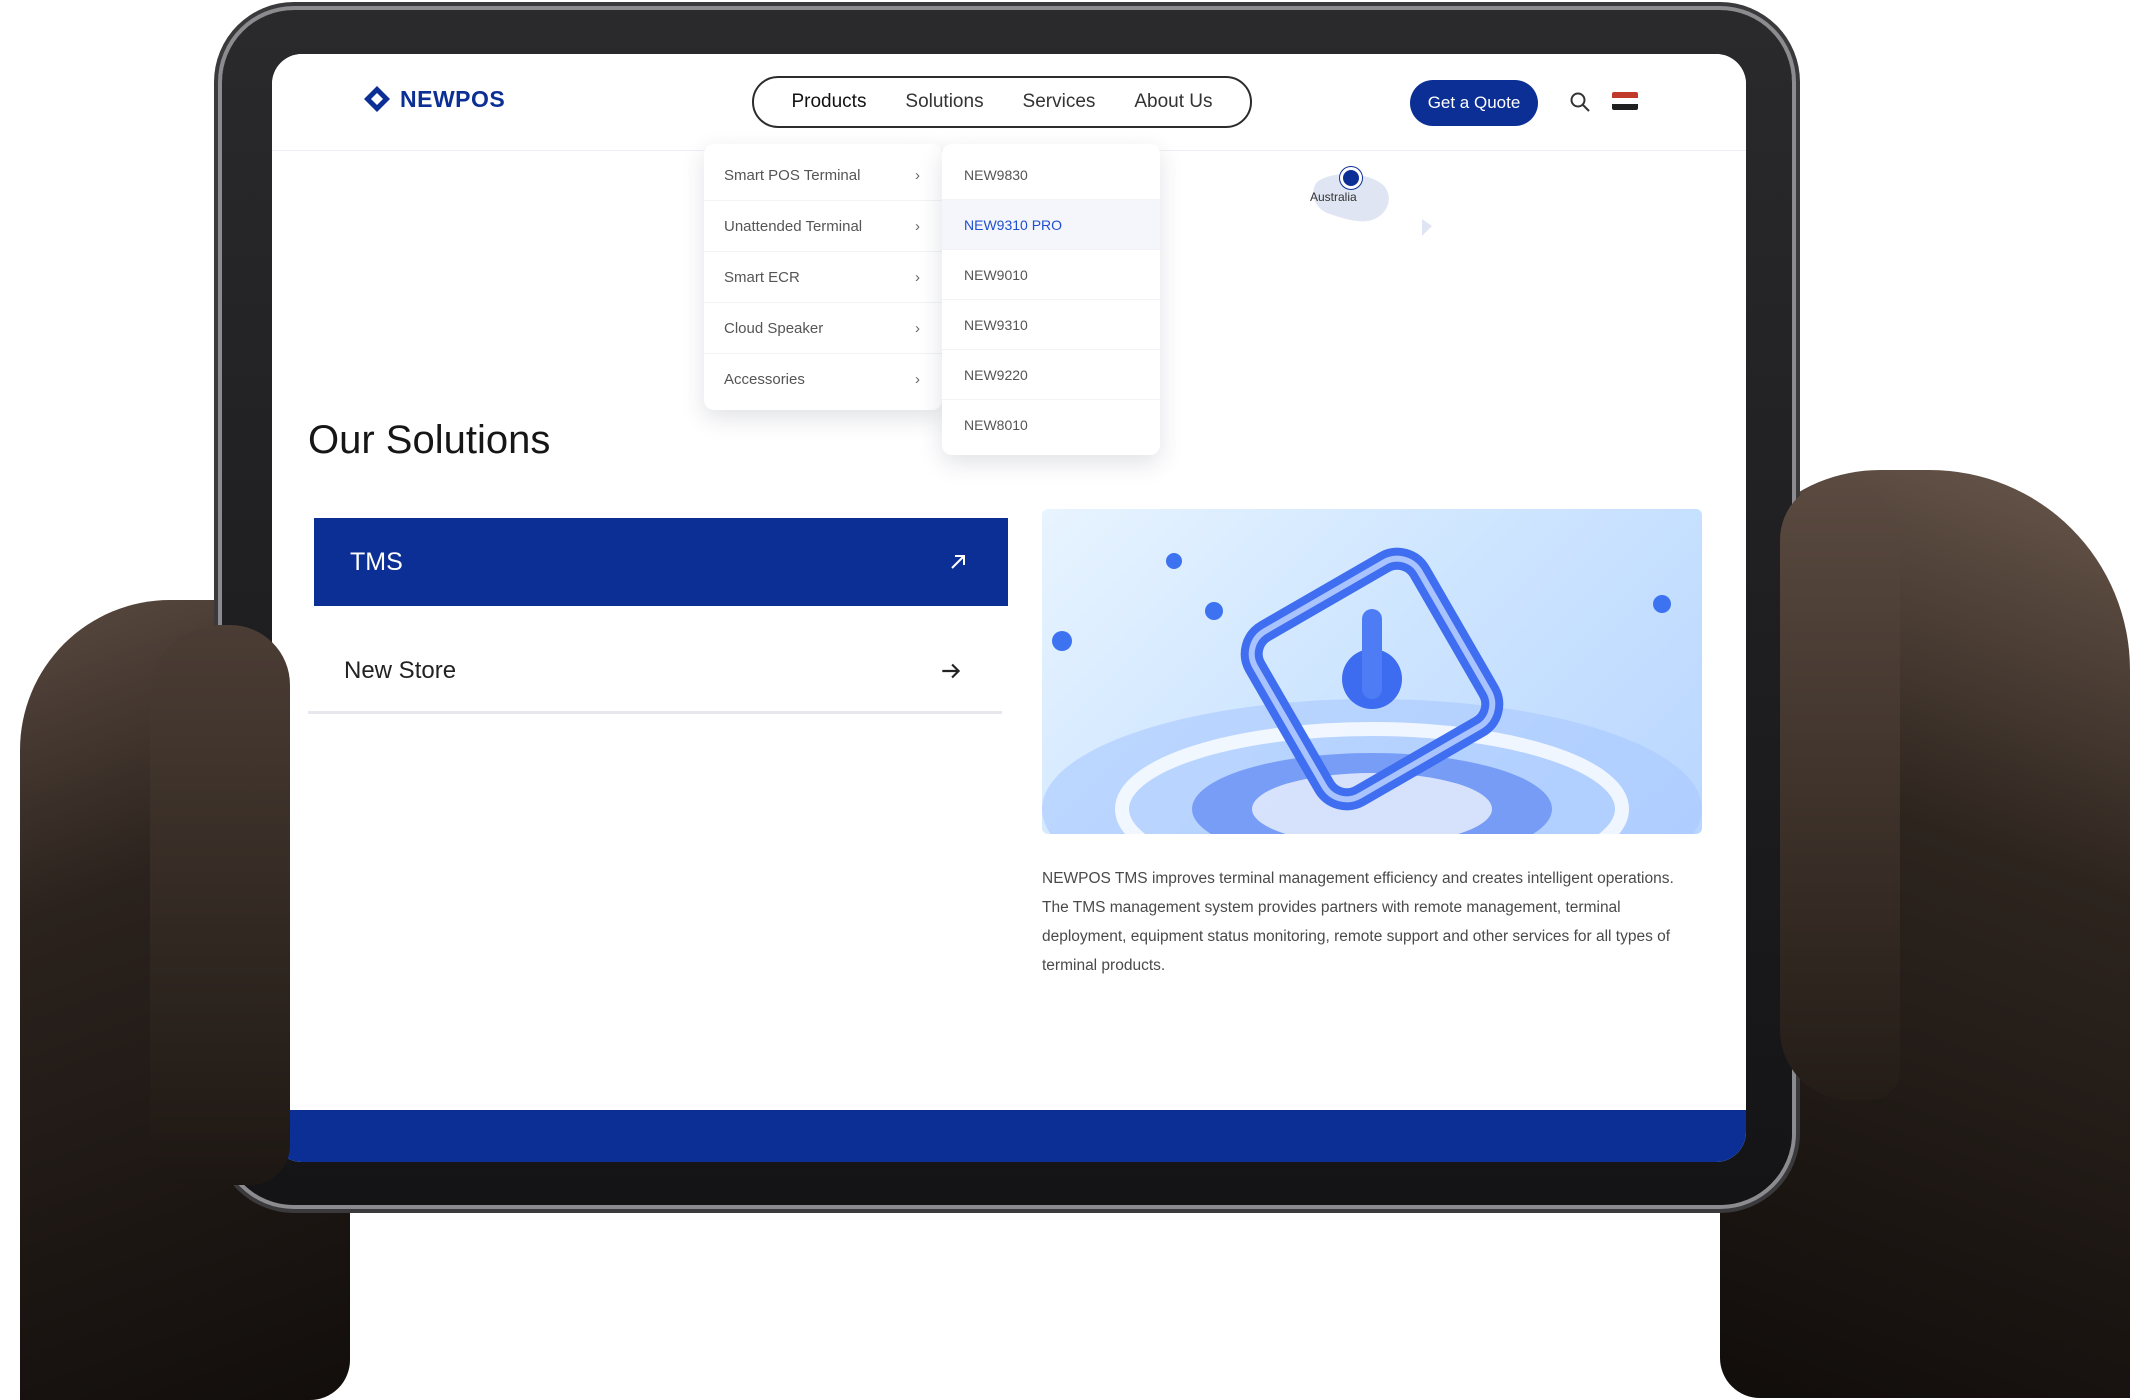 Image resolution: width=2151 pixels, height=1400 pixels. Describe the element at coordinates (1051, 175) in the screenshot. I see `model-item: NEW9830` at that location.